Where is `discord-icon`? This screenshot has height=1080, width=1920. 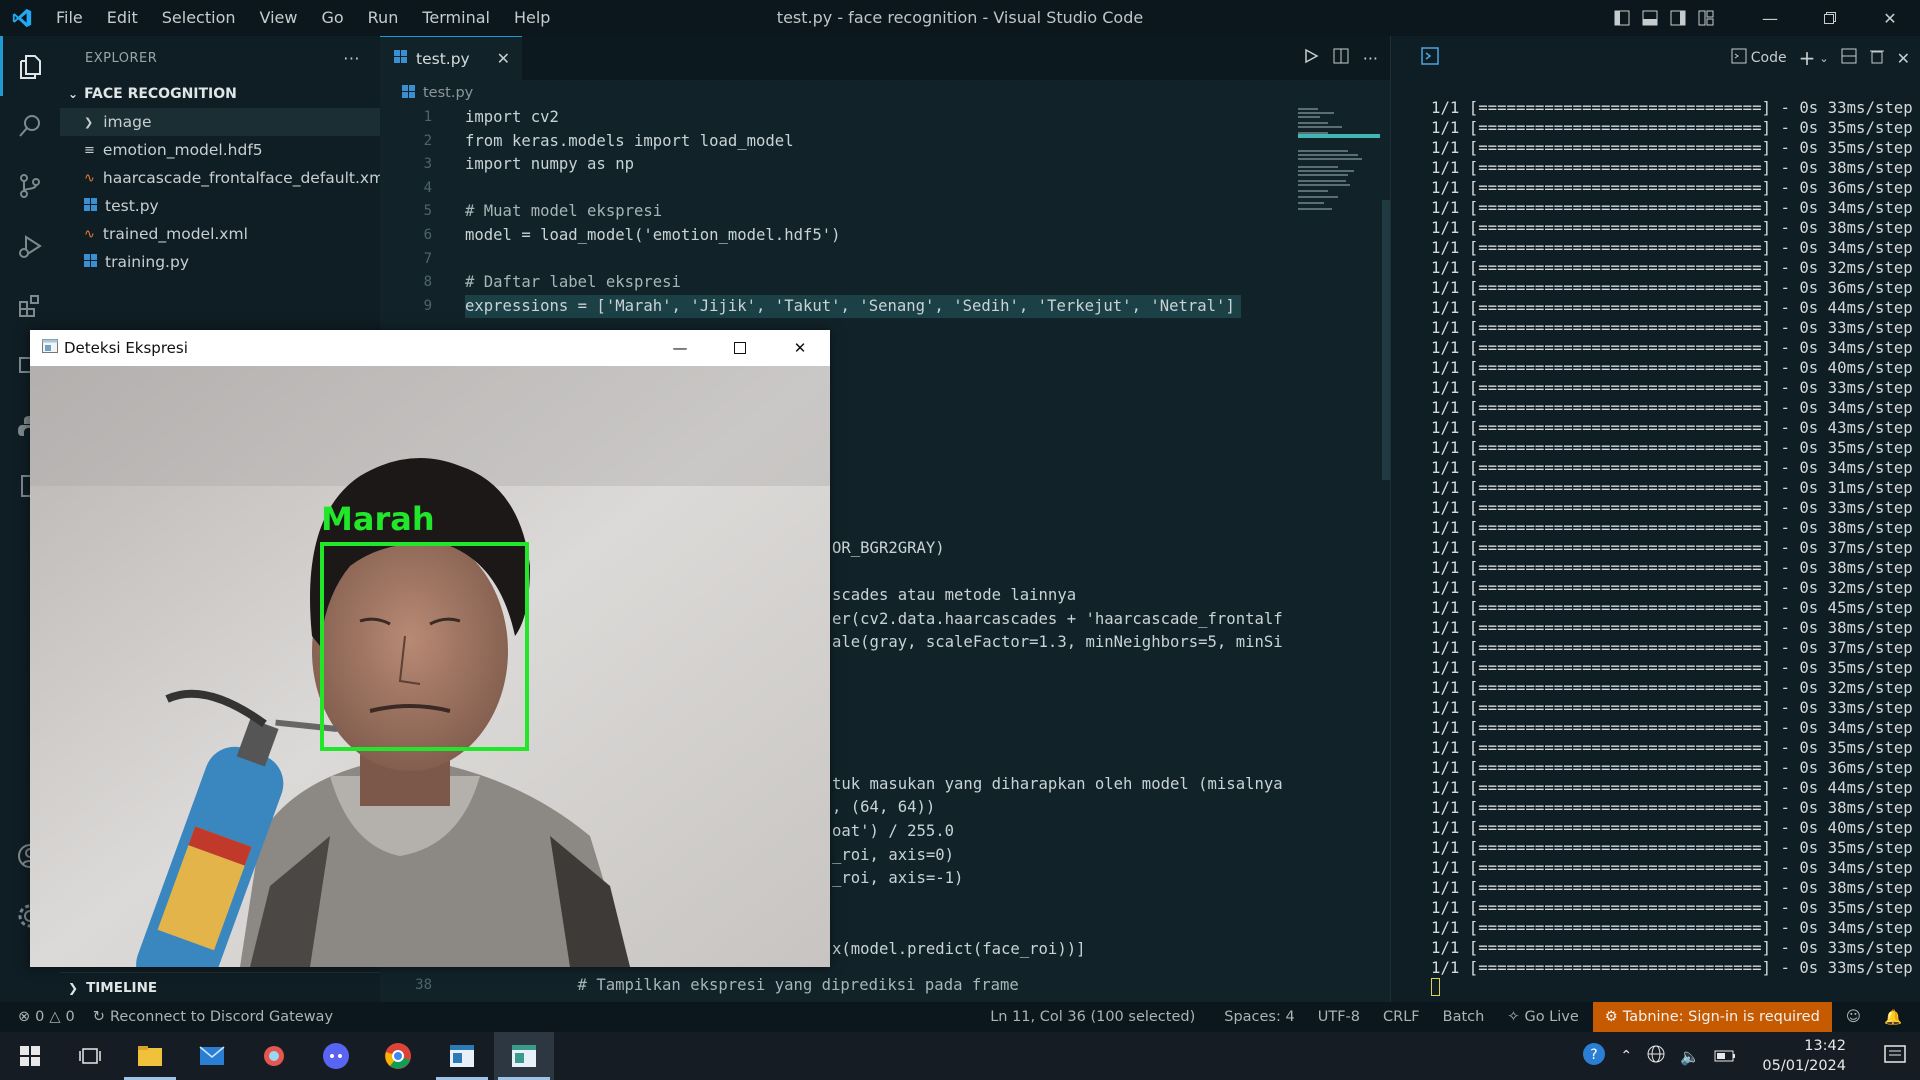
discord-icon is located at coordinates (336, 1056).